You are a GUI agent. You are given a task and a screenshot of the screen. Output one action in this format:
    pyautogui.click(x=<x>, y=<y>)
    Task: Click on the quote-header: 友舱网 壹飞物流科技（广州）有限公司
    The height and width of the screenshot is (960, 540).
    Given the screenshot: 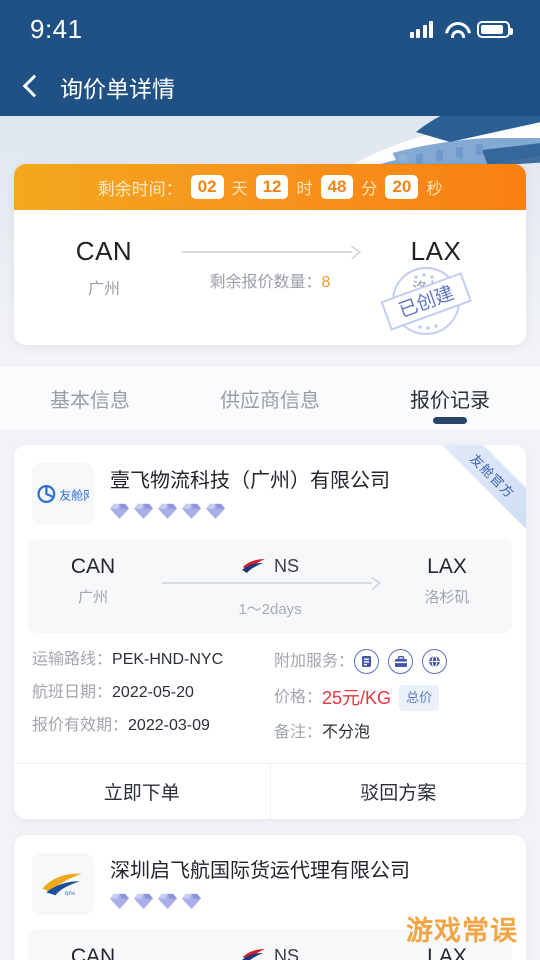 What is the action you would take?
    pyautogui.click(x=270, y=492)
    